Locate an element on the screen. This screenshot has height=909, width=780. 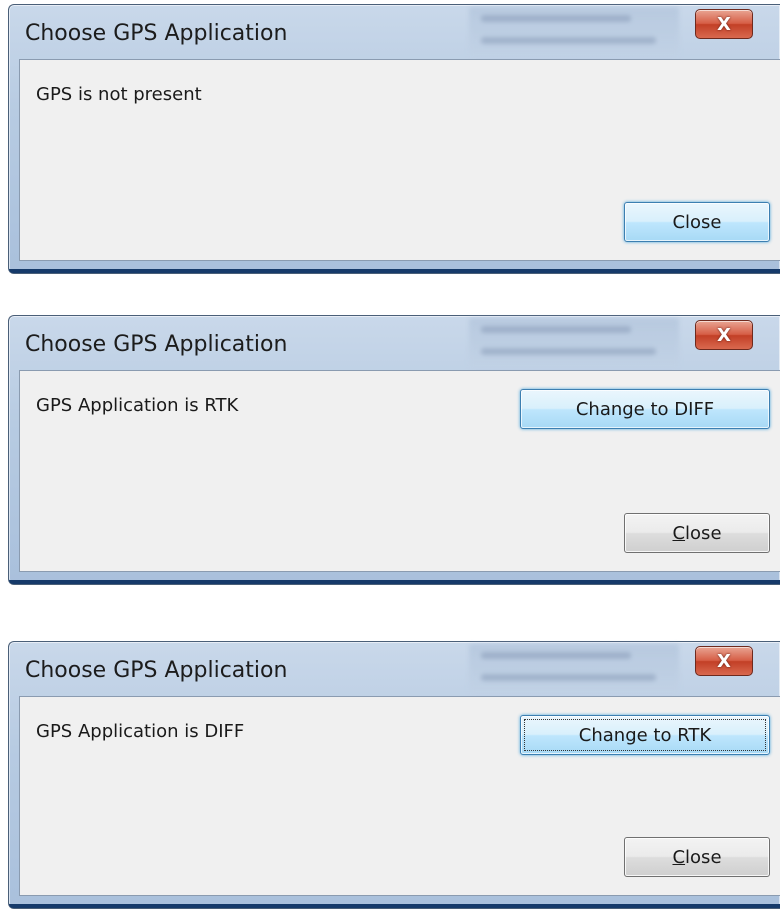
status-message: GPS Application is DIFF is located at coordinates (140, 731).